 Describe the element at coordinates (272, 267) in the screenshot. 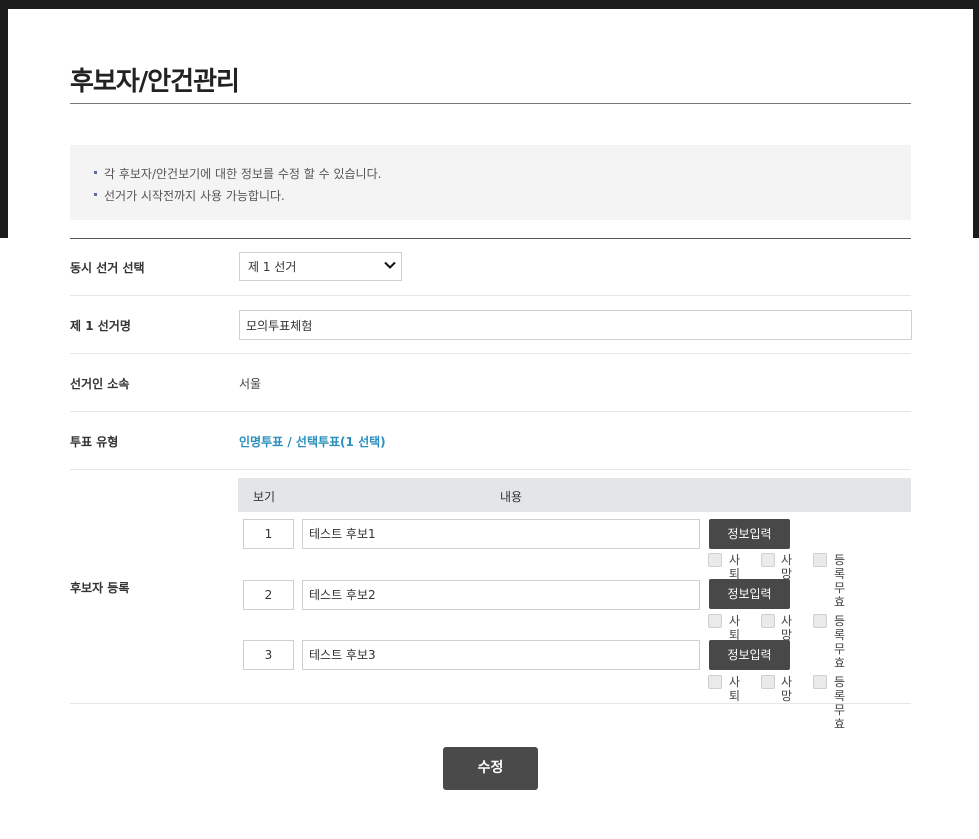

I see `election-select-value: 제 1 선거` at that location.